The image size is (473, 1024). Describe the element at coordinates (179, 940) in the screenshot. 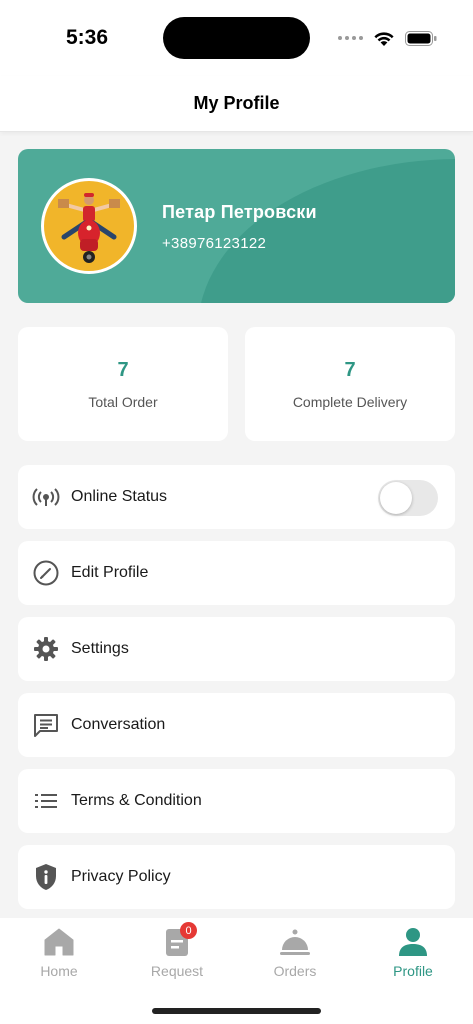

I see `document-icon: 0` at that location.